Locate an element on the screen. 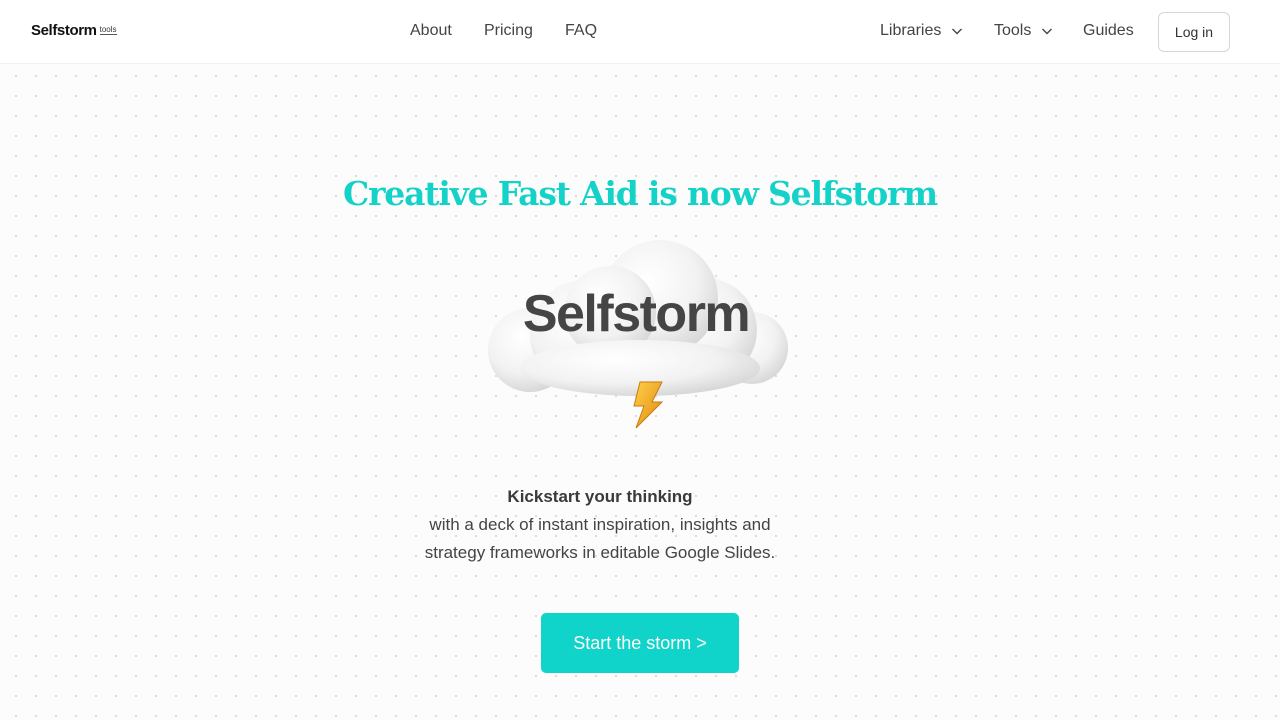  hero-wordmark: Selfstorm is located at coordinates (636, 314).